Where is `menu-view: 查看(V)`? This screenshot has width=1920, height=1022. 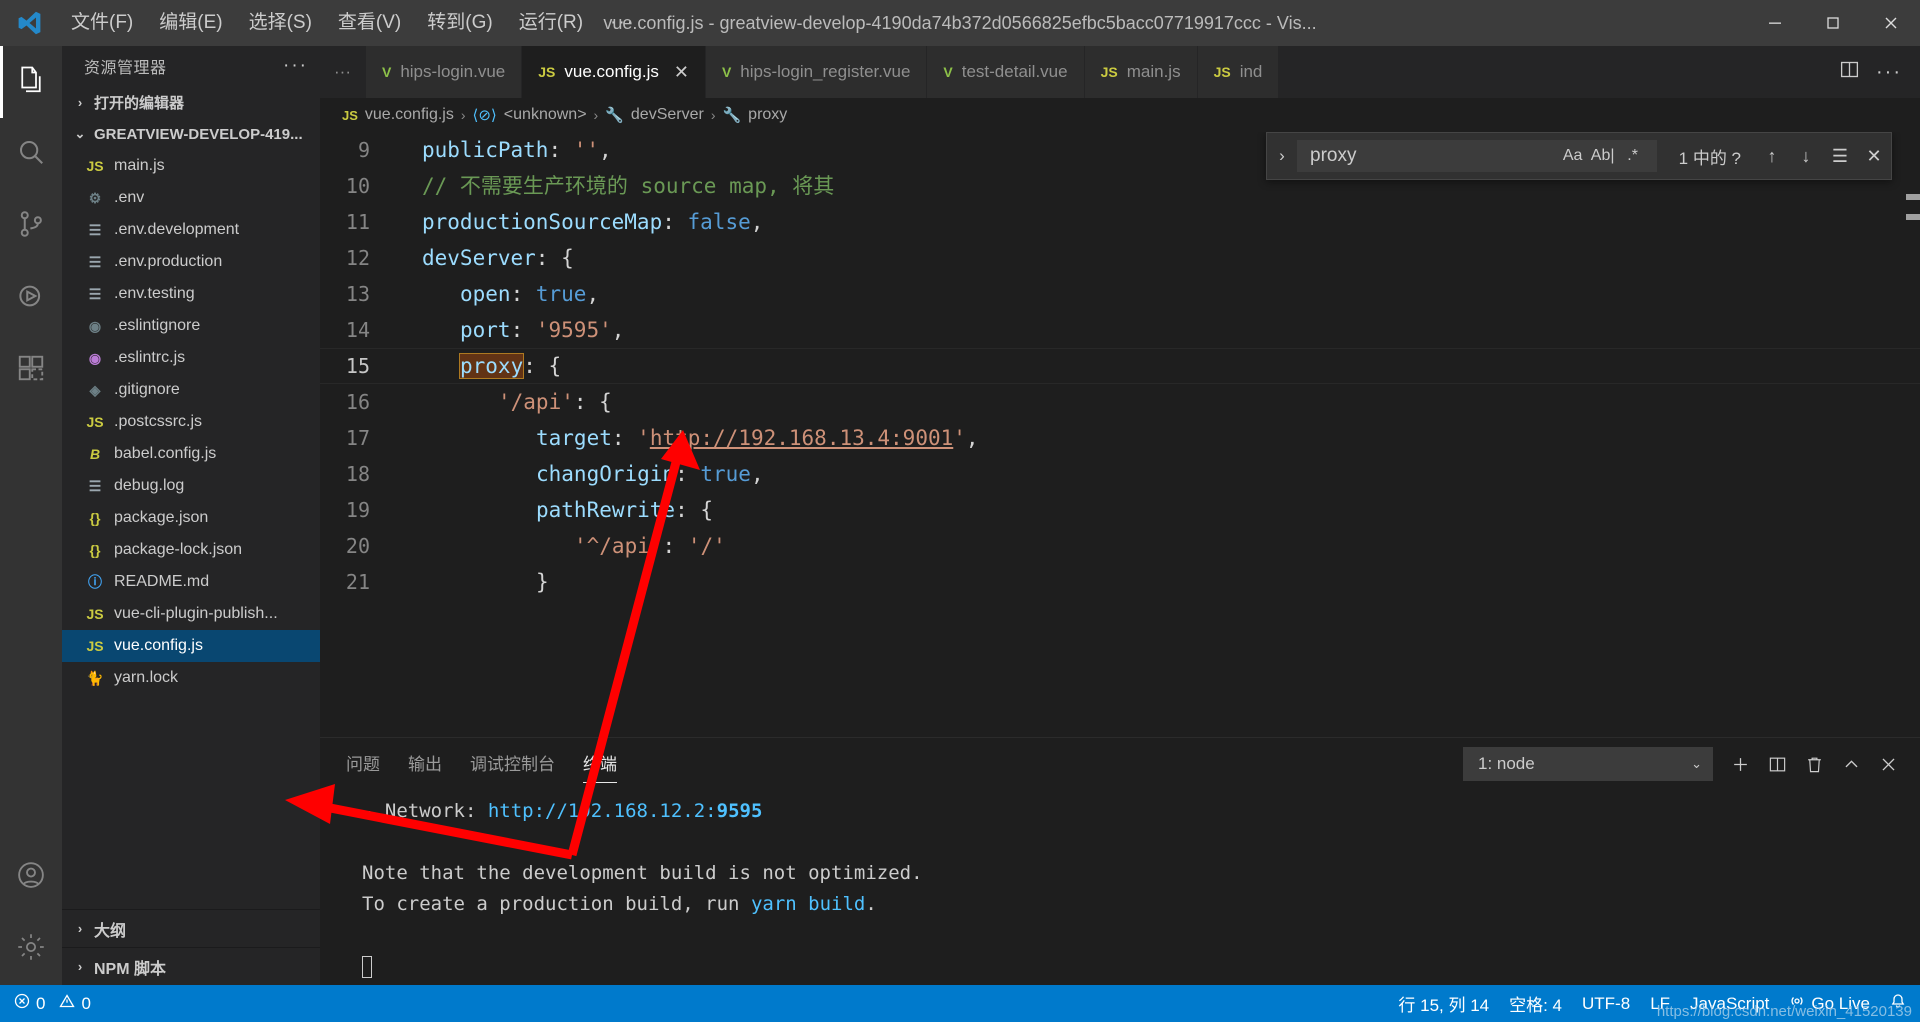 menu-view: 查看(V) is located at coordinates (369, 23).